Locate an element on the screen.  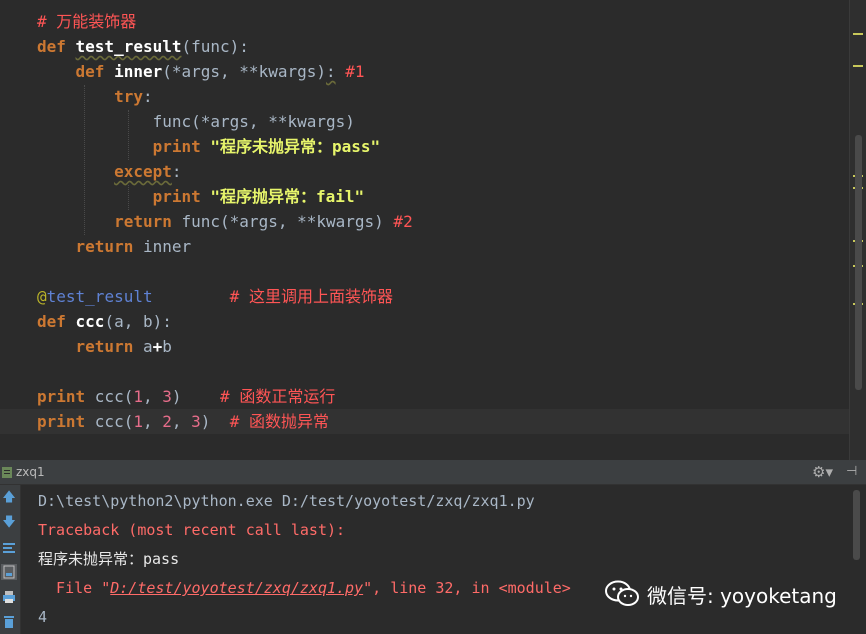
code-line-text: return a+b is located at coordinates (104, 346).